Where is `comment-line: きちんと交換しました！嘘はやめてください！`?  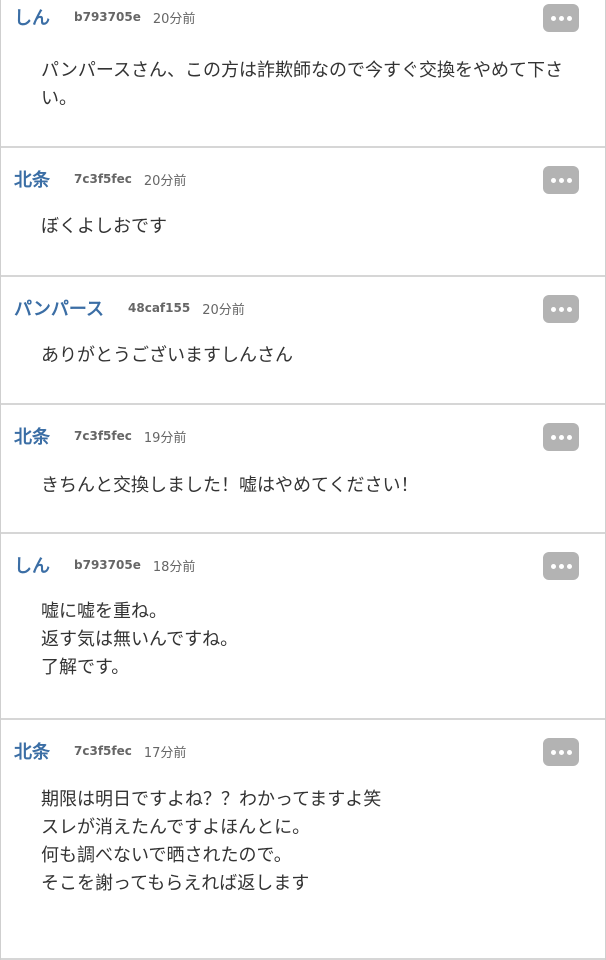
comment-line: きちんと交換しました！嘘はやめてください！ is located at coordinates (230, 485).